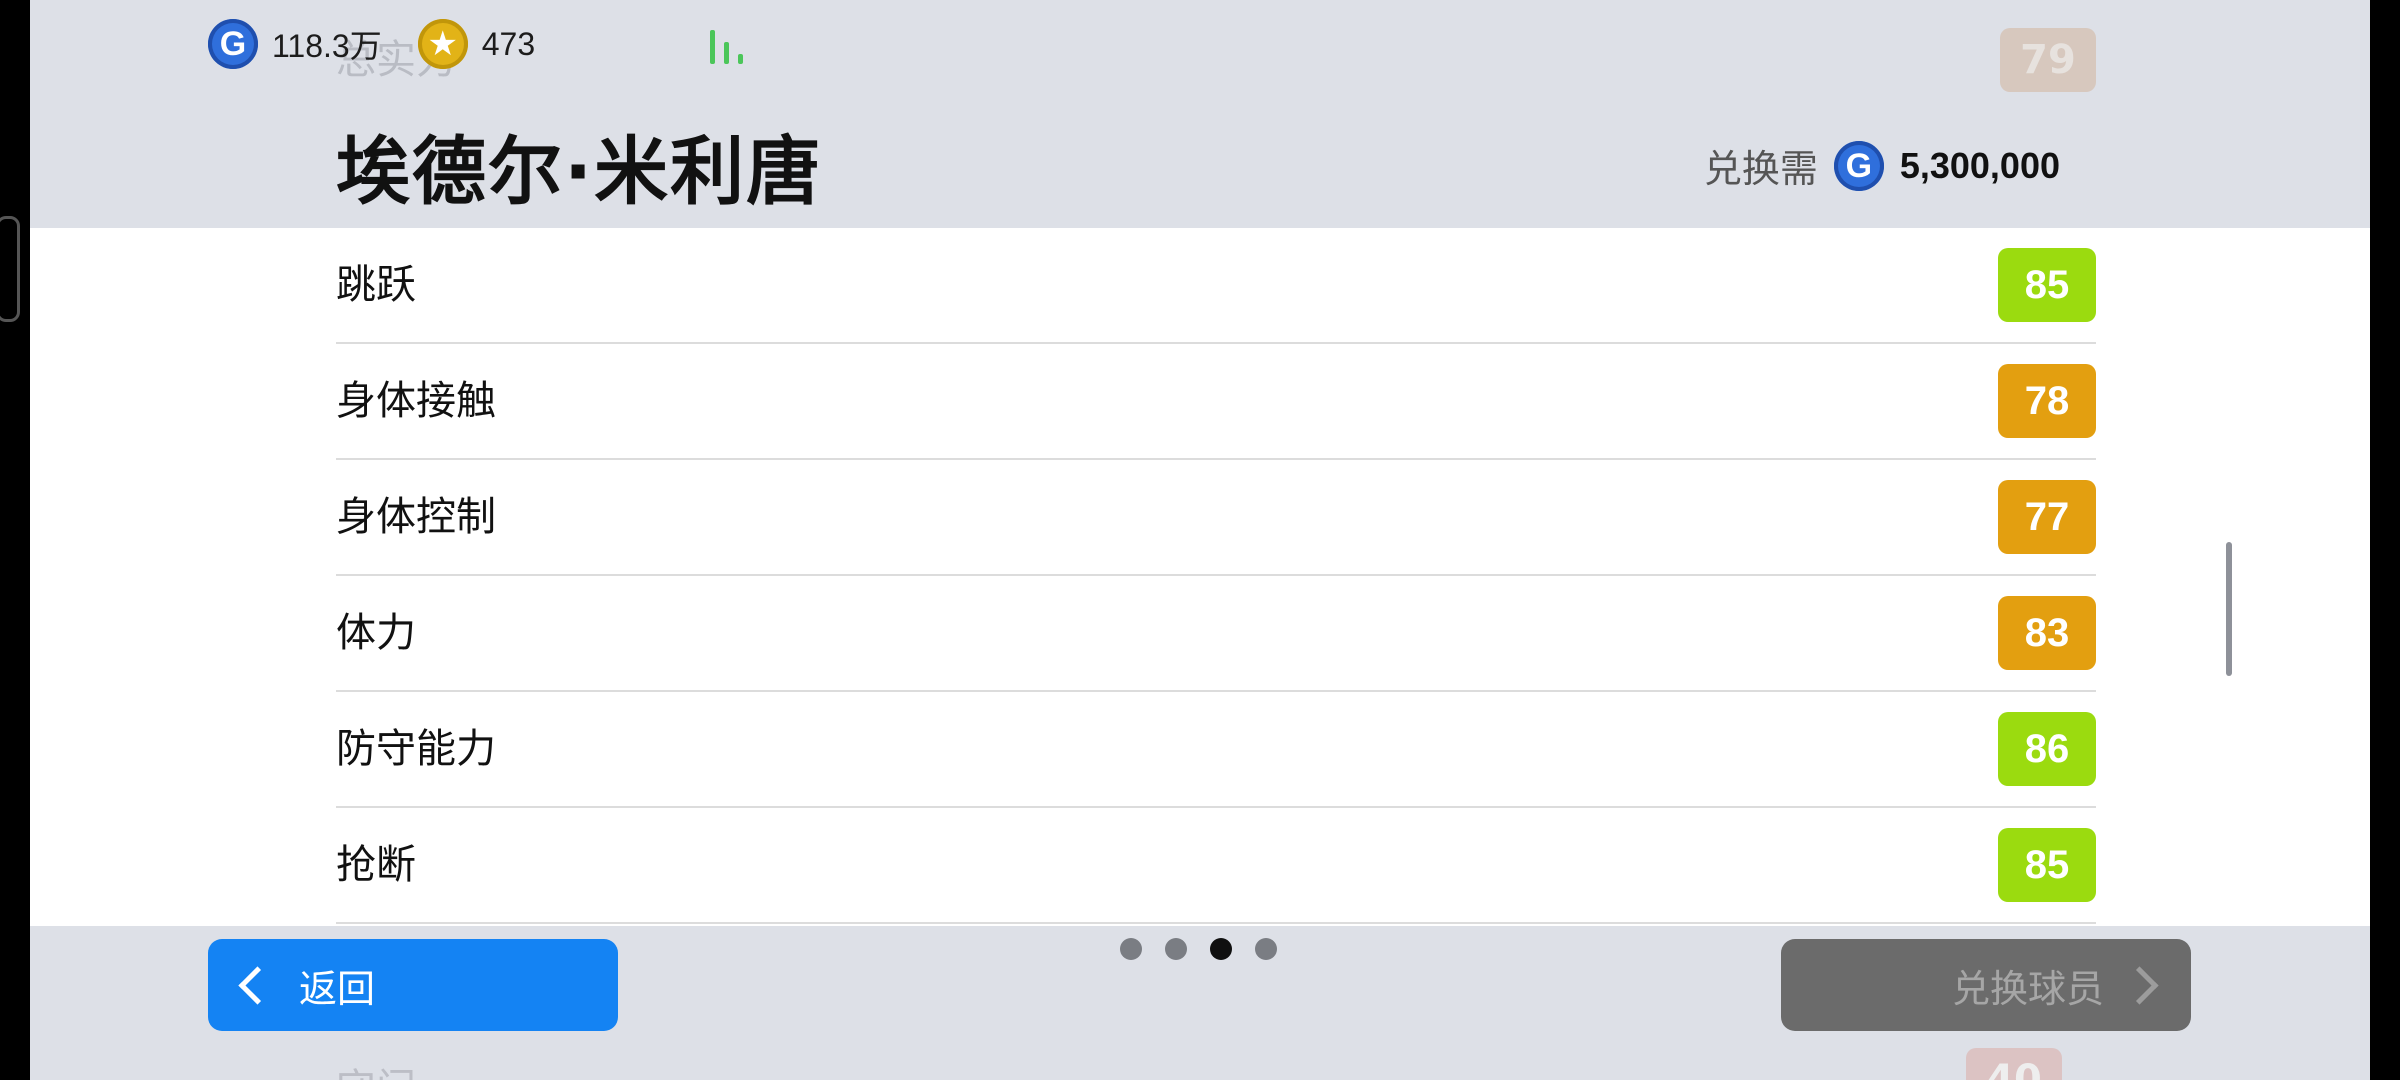 This screenshot has width=2400, height=1080. What do you see at coordinates (376, 1068) in the screenshot?
I see `ghost-stat-label: 守门` at bounding box center [376, 1068].